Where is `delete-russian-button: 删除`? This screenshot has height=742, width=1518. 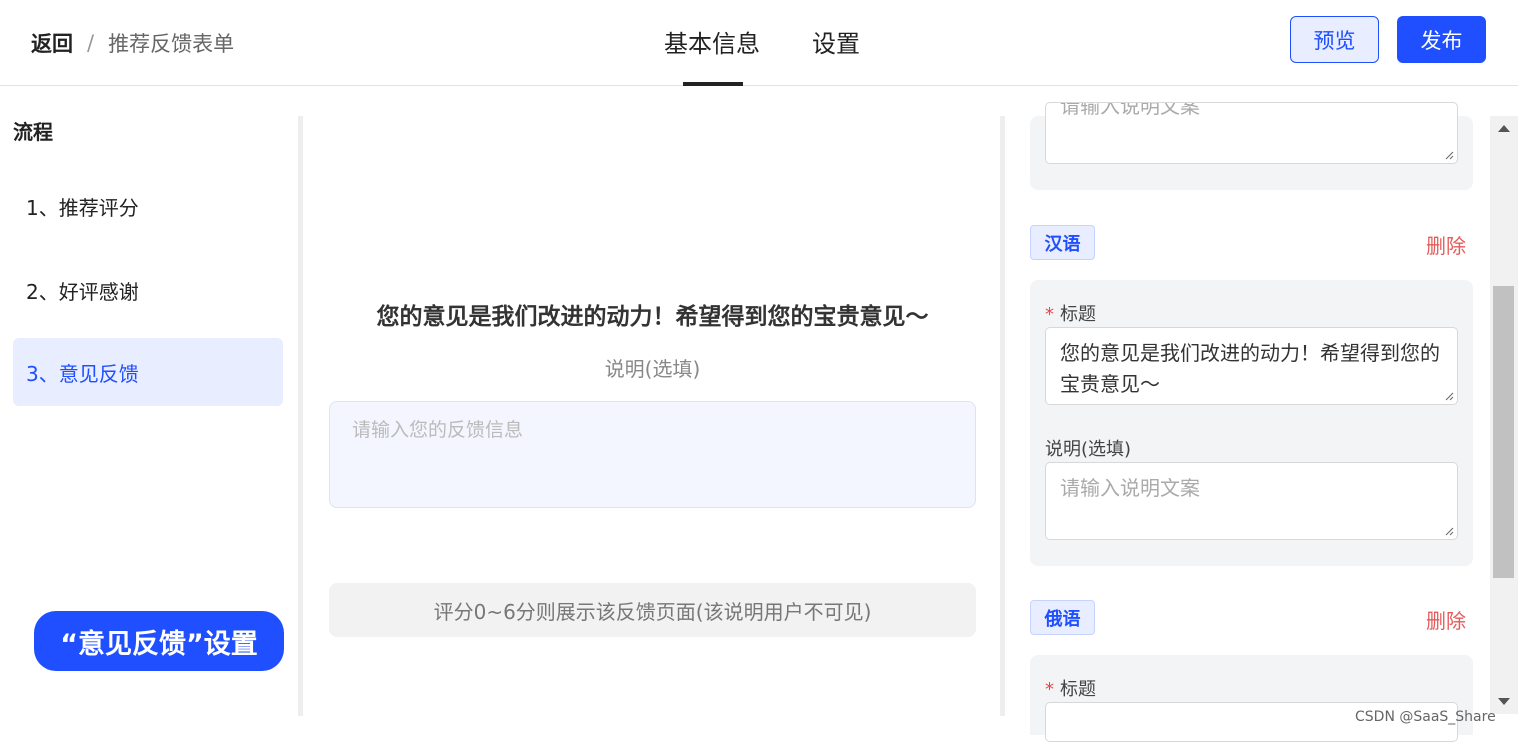 delete-russian-button: 删除 is located at coordinates (1446, 619).